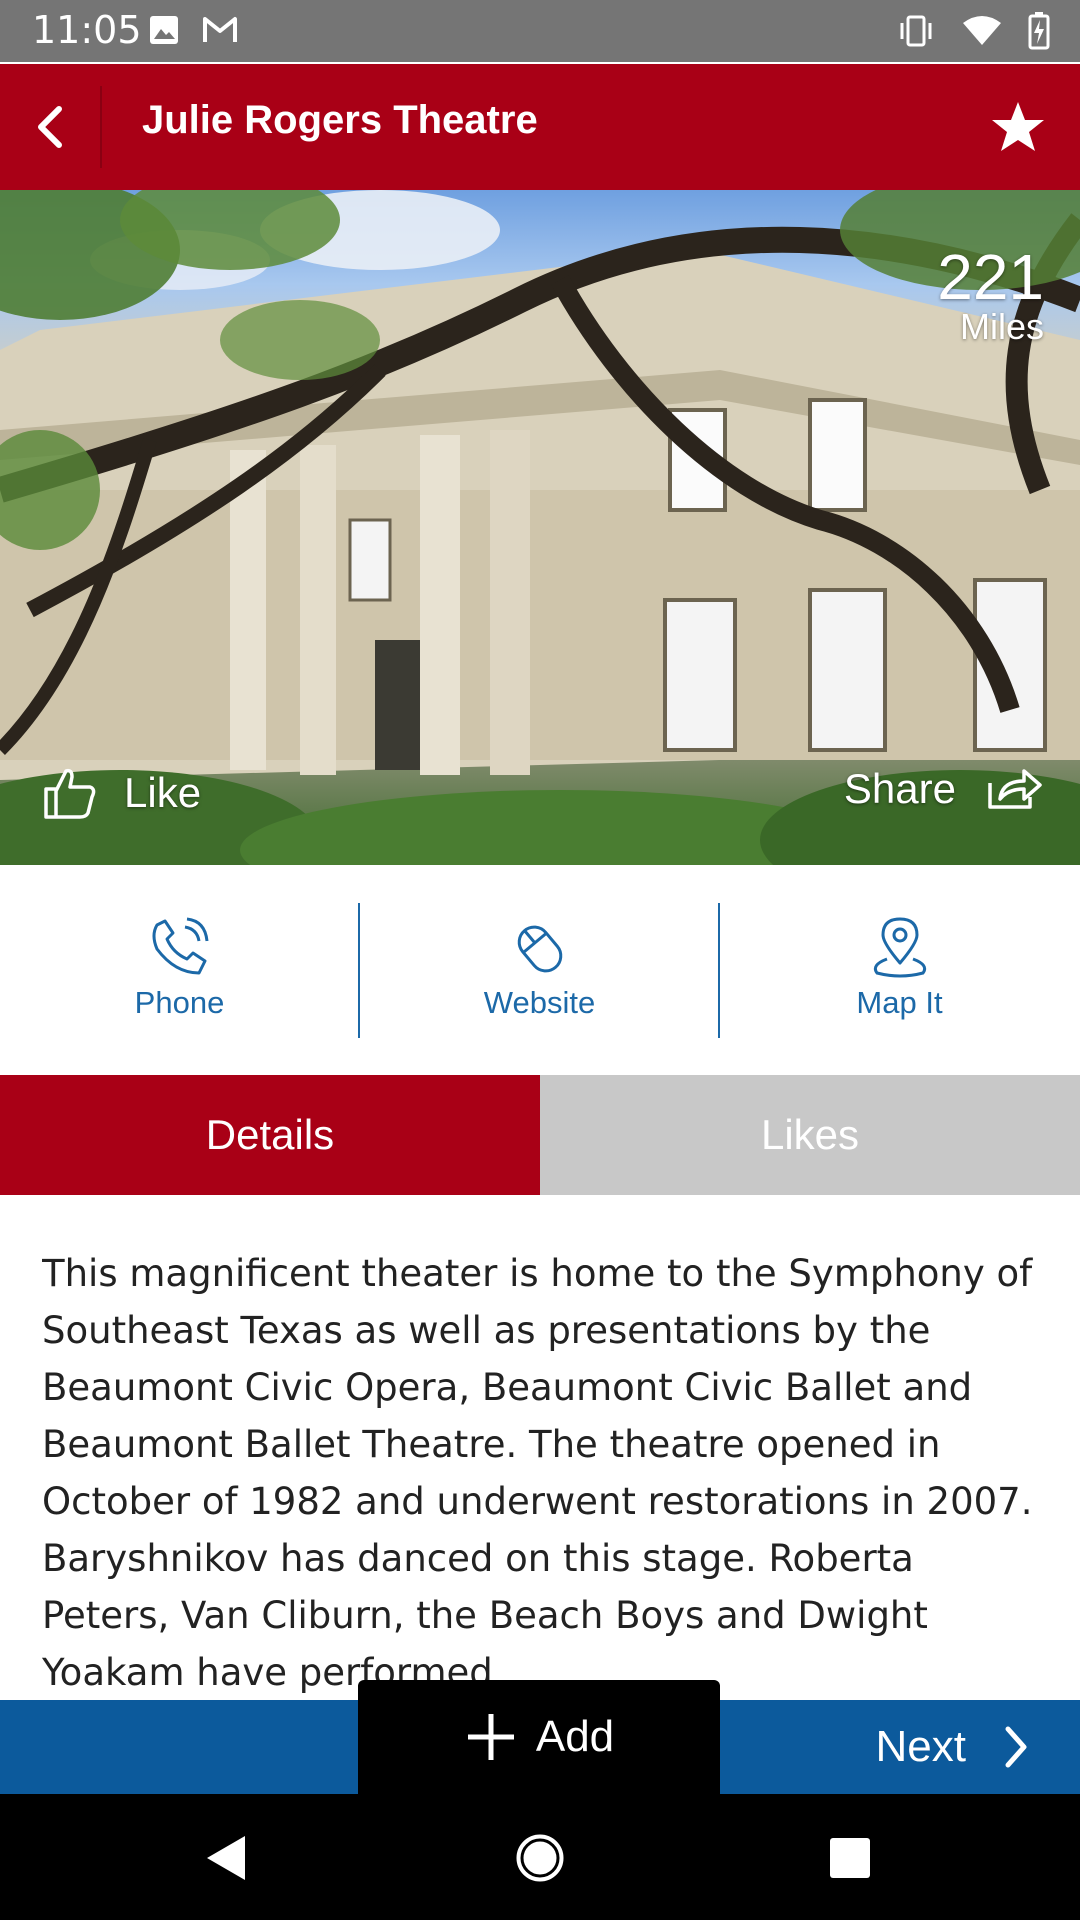 The width and height of the screenshot is (1080, 1920). I want to click on system-back-button, so click(226, 1858).